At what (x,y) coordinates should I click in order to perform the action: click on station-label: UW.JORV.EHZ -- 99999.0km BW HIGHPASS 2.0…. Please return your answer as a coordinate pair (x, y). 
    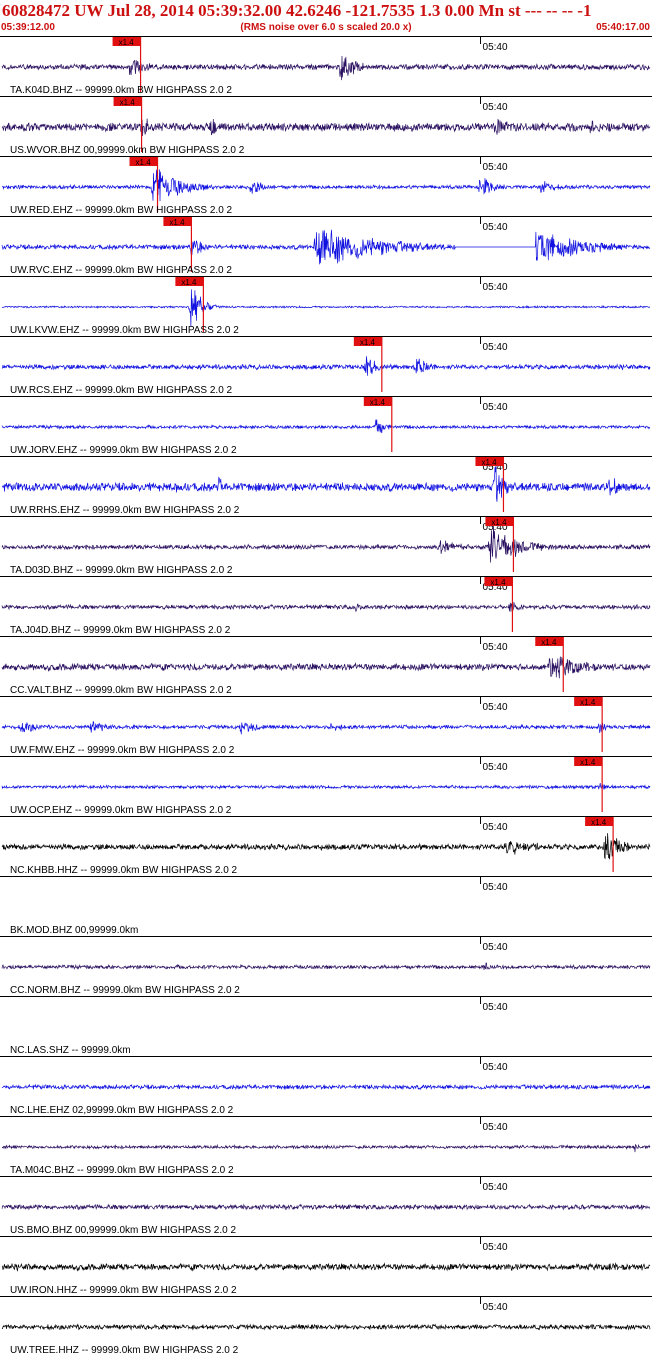
    Looking at the image, I should click on (123, 450).